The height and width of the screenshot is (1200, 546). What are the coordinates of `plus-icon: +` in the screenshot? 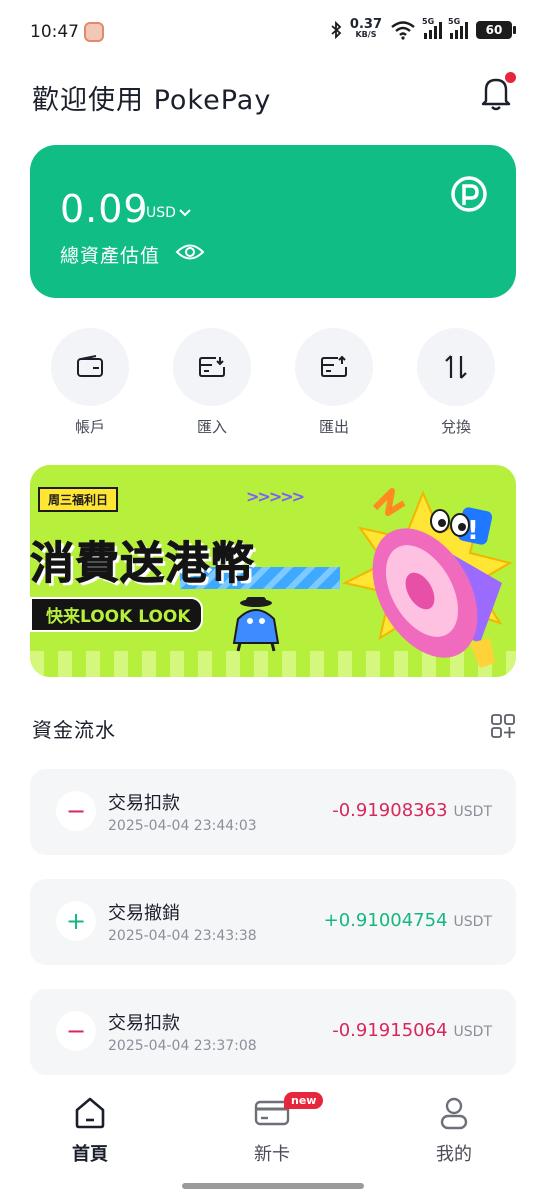 It's located at (76, 921).